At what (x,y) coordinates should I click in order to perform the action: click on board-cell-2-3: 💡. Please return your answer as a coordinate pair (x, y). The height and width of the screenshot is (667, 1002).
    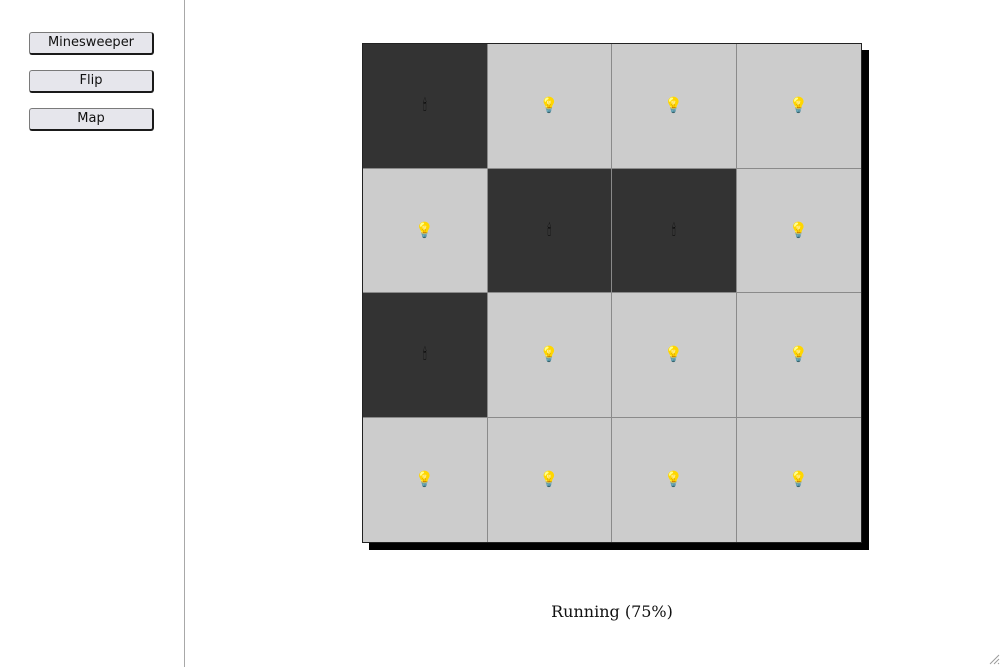
    Looking at the image, I should click on (798, 355).